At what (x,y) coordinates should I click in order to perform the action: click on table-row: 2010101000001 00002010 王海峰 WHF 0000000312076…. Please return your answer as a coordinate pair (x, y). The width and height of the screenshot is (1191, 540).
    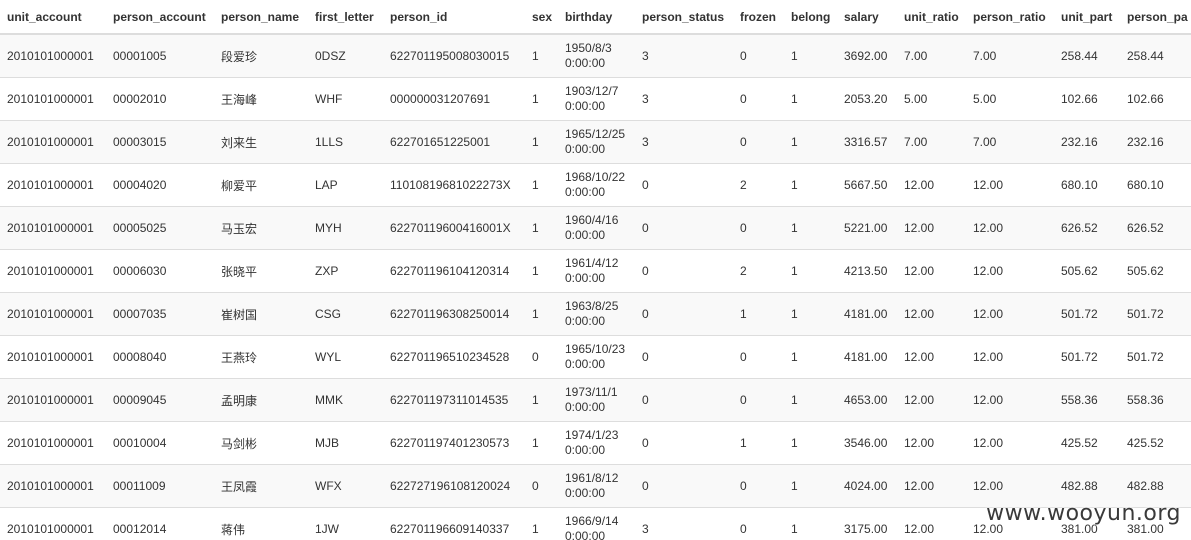
    Looking at the image, I should click on (595, 99).